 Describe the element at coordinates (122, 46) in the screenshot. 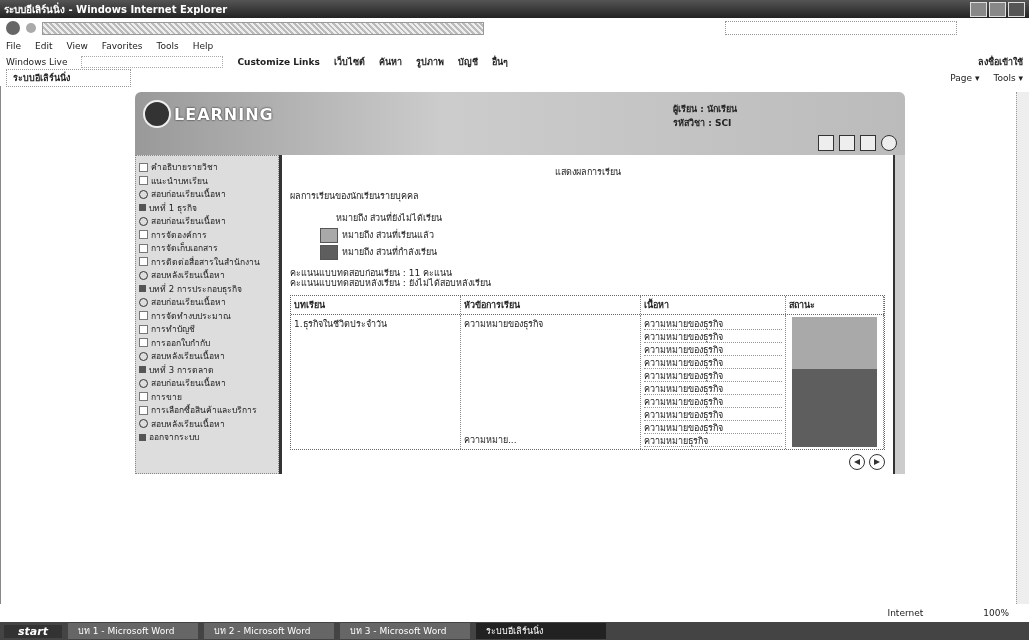

I see `menu-item: Favorites` at that location.